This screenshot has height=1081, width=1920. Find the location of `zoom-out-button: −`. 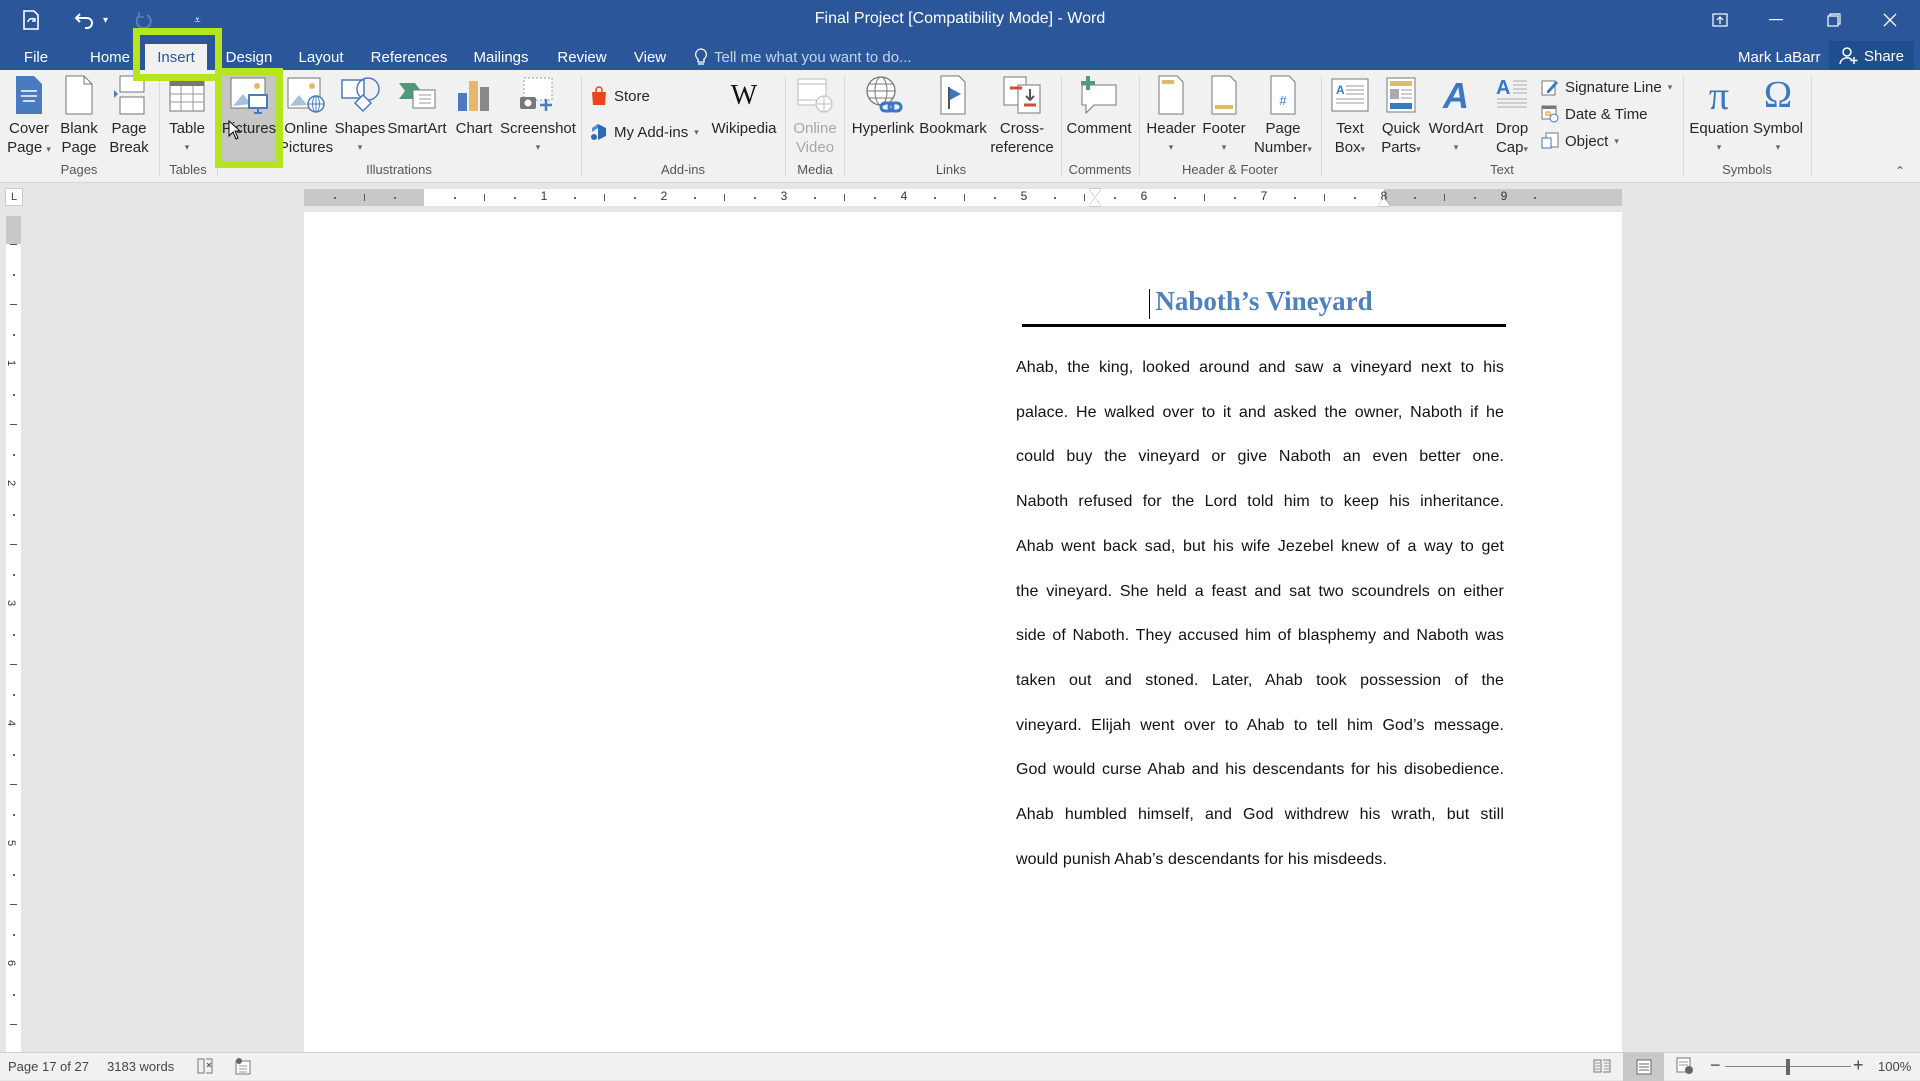

zoom-out-button: − is located at coordinates (1715, 1065).